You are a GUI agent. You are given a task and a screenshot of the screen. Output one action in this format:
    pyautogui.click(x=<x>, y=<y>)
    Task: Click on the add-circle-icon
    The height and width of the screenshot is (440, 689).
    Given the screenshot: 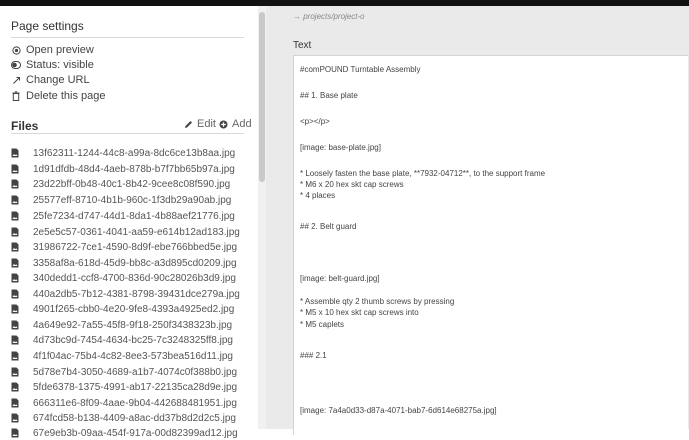 What is the action you would take?
    pyautogui.click(x=223, y=124)
    